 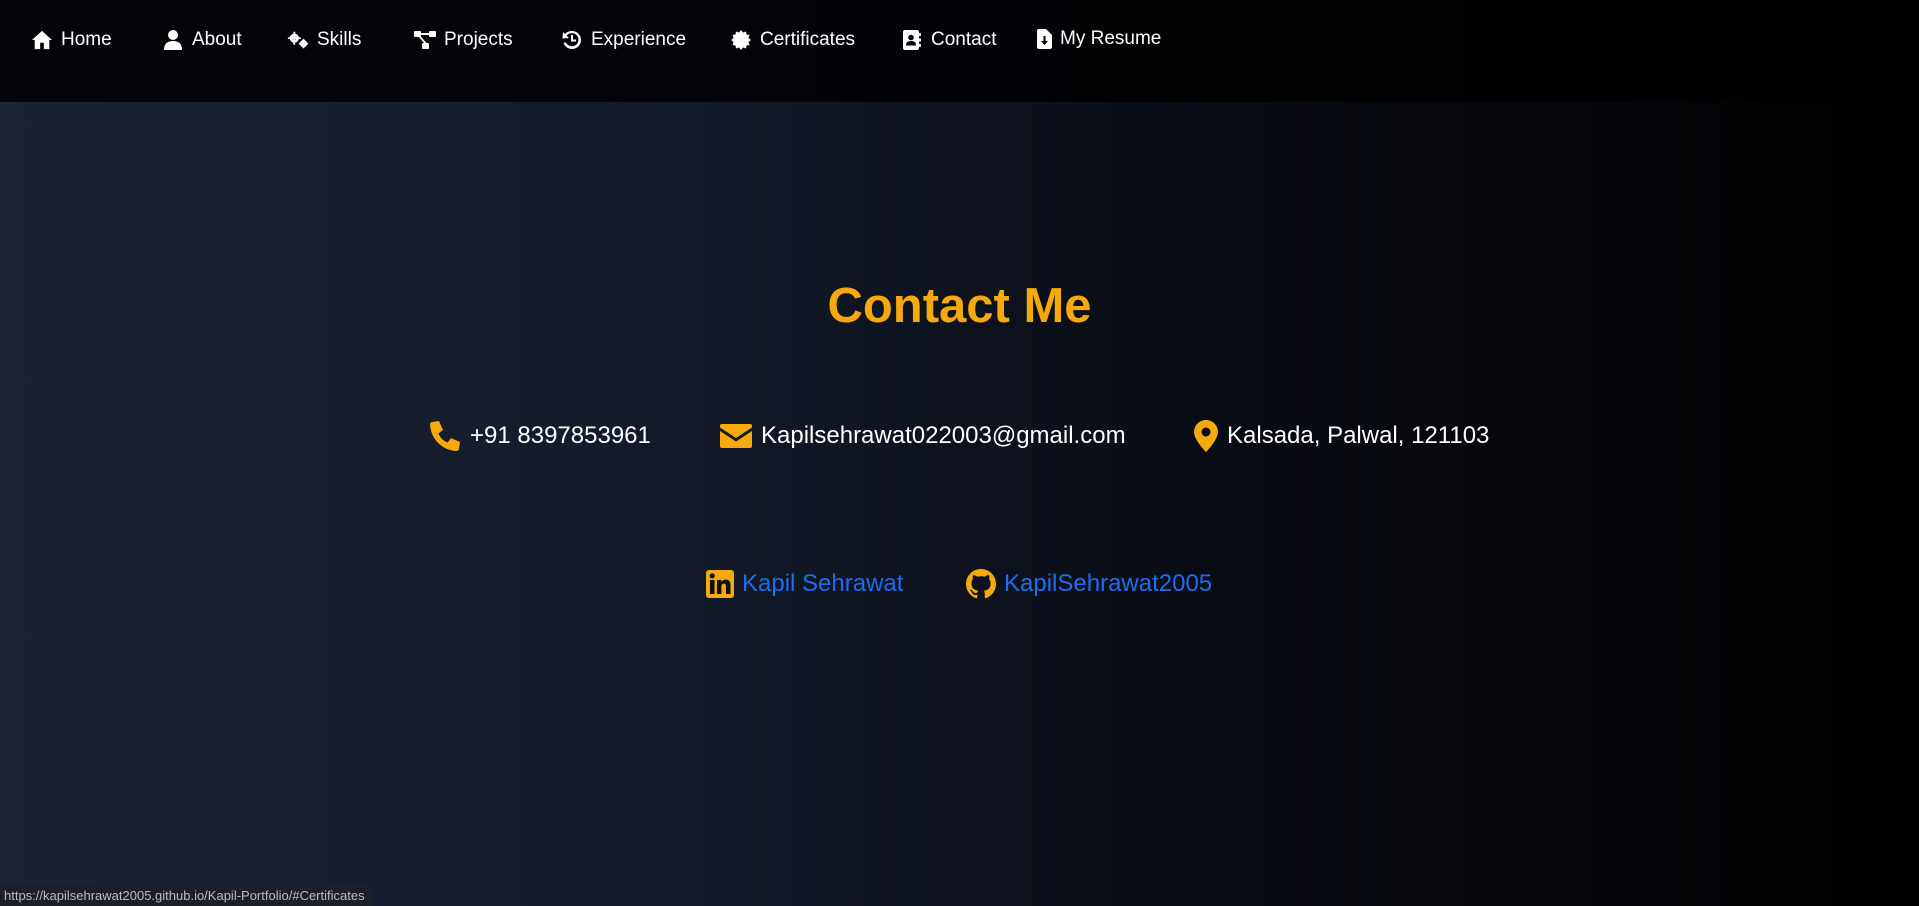 I want to click on github-link: KapilSehrawat2005, so click(x=1089, y=584).